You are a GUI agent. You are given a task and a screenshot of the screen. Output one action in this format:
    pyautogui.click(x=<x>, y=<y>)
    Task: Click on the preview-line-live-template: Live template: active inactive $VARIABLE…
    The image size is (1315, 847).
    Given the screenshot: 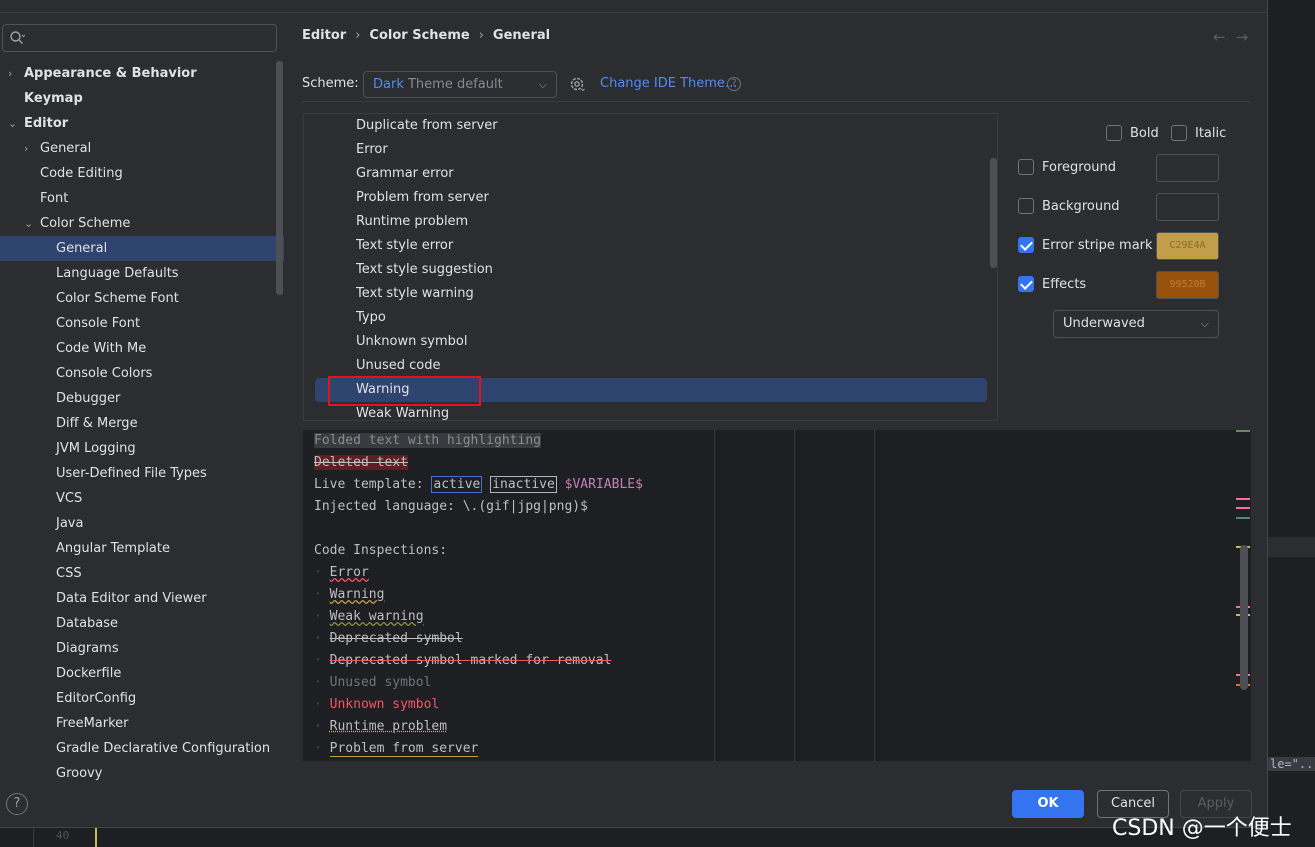 What is the action you would take?
    pyautogui.click(x=478, y=484)
    